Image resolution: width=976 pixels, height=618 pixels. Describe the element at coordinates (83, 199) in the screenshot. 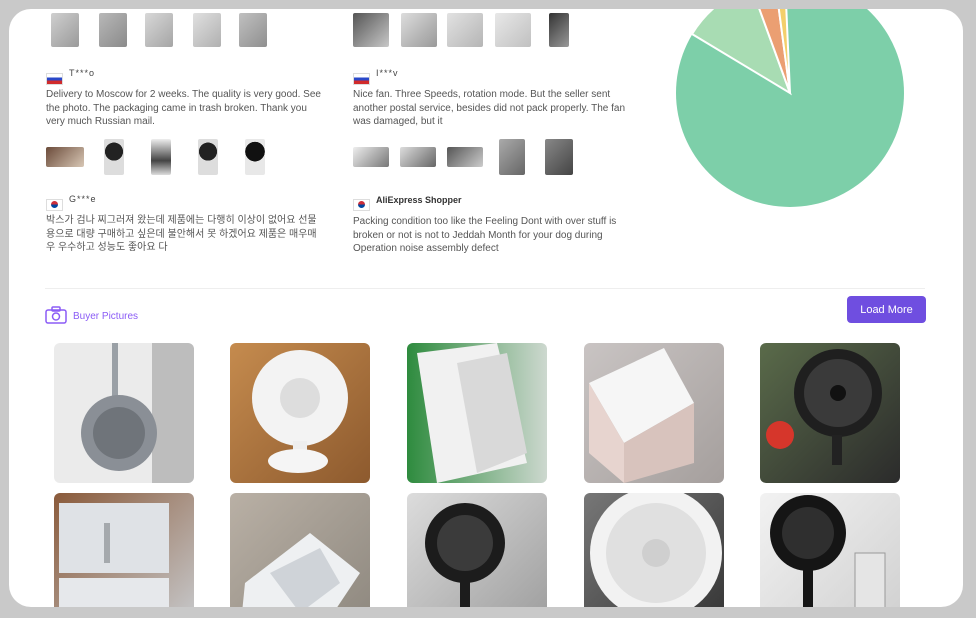

I see `reviewer-name: G***e` at that location.